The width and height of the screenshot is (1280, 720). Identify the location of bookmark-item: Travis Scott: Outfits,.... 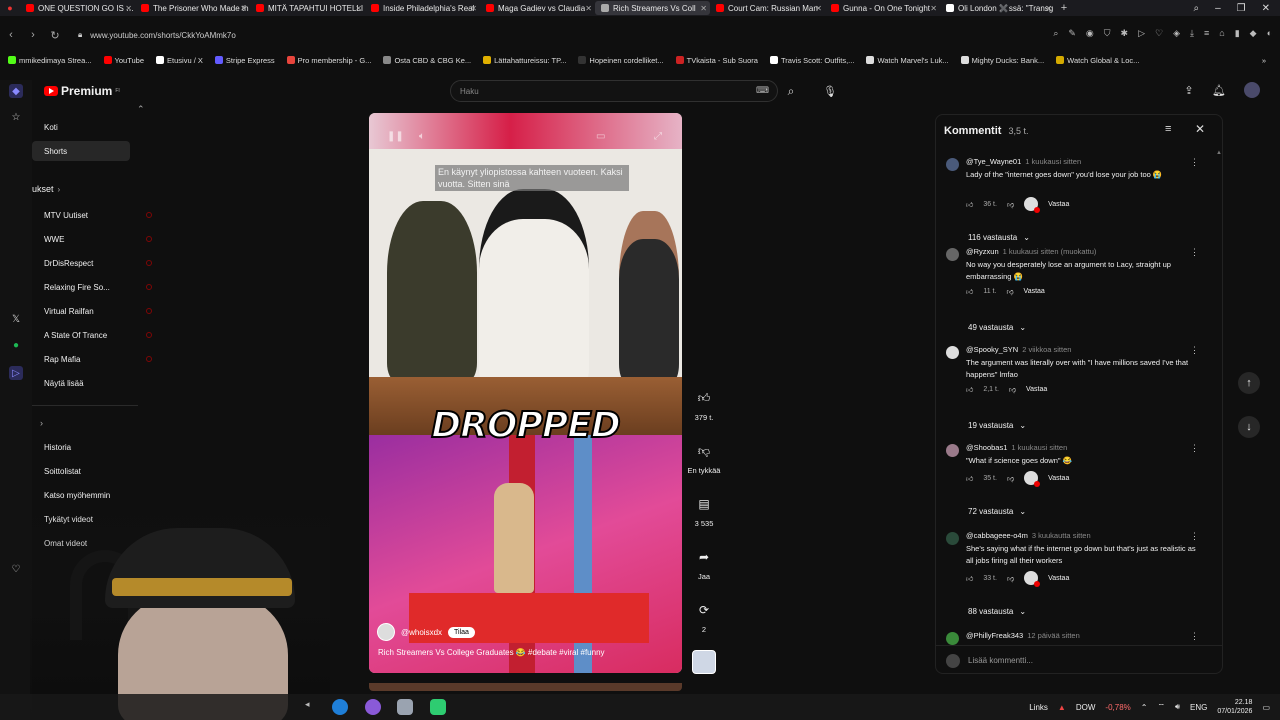
(811, 60).